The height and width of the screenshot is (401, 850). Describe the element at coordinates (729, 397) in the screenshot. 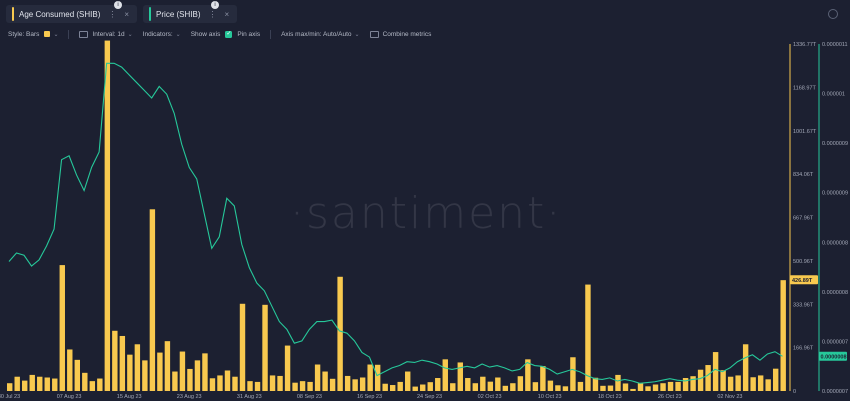

I see `x-axis-tick-label: 02 Nov 23` at that location.